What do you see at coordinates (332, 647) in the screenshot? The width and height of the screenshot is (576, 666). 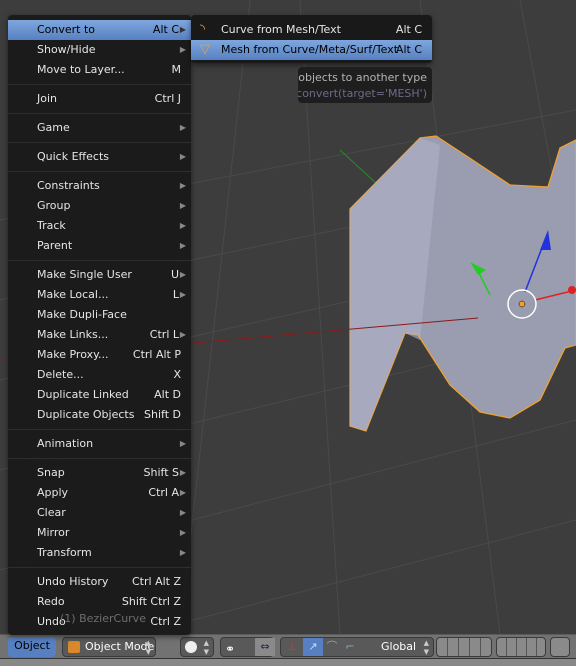 I see `rotate-icon: ⌒` at bounding box center [332, 647].